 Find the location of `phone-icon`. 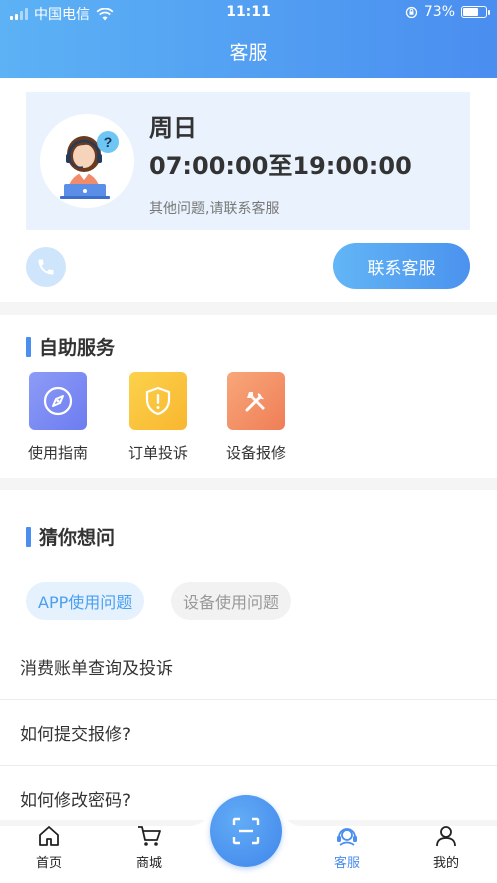

phone-icon is located at coordinates (46, 267).